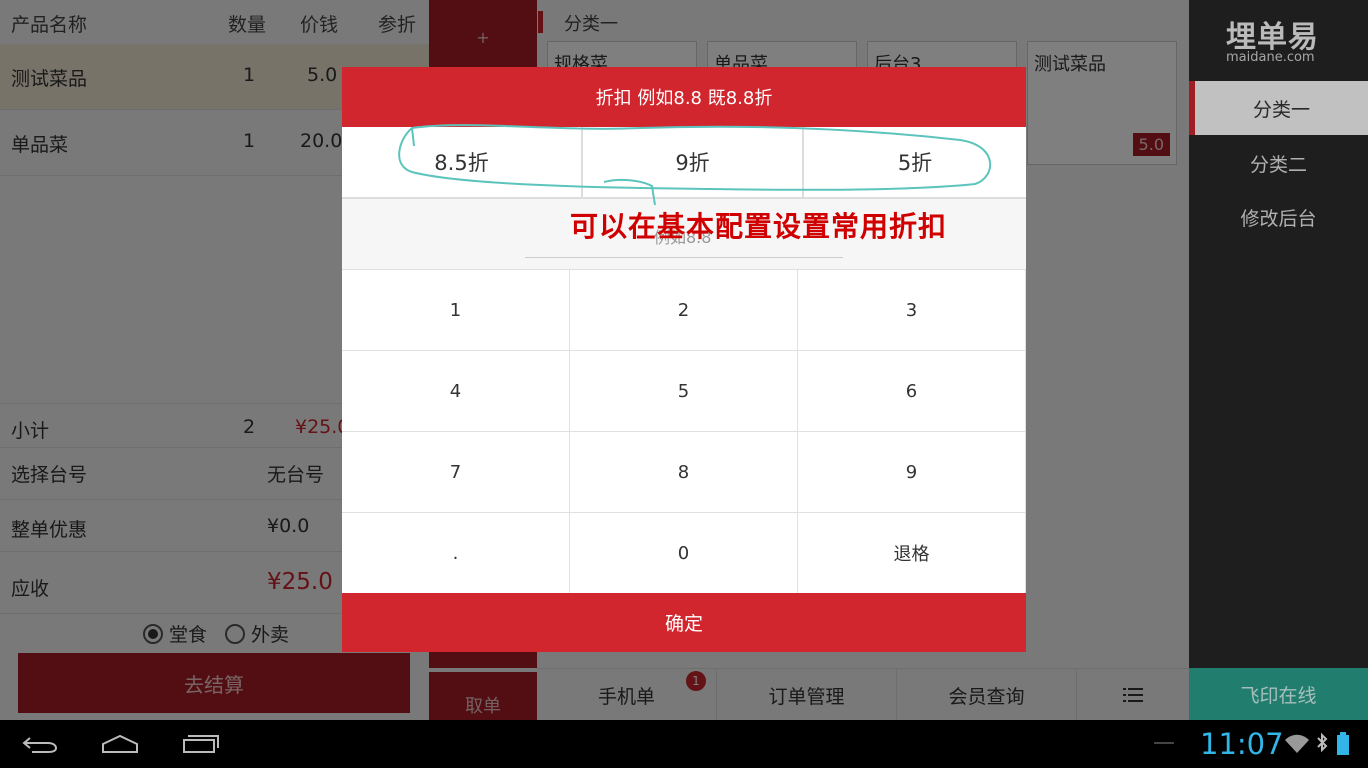  What do you see at coordinates (201, 744) in the screenshot?
I see `recent-apps-icon` at bounding box center [201, 744].